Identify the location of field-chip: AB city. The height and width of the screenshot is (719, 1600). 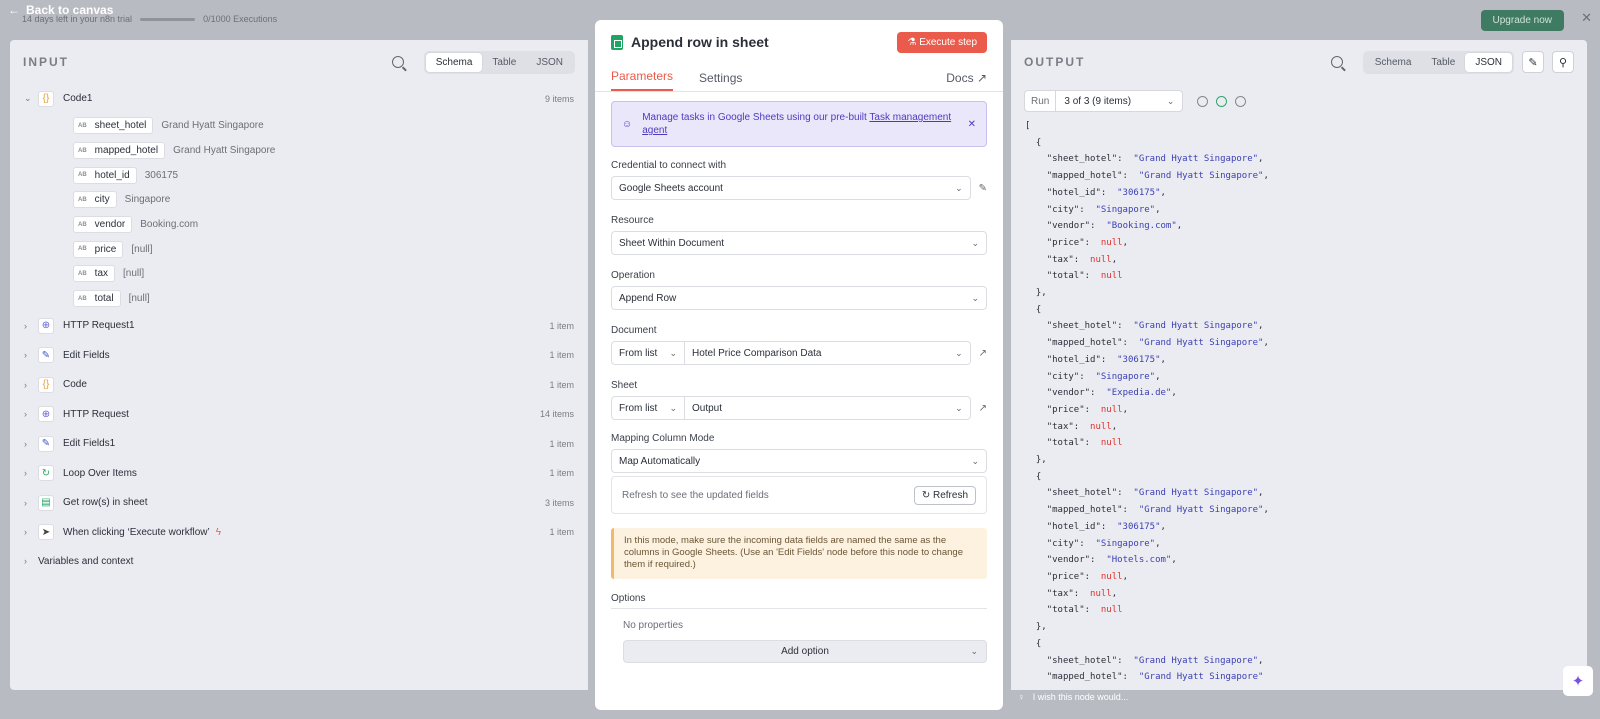
(95, 200).